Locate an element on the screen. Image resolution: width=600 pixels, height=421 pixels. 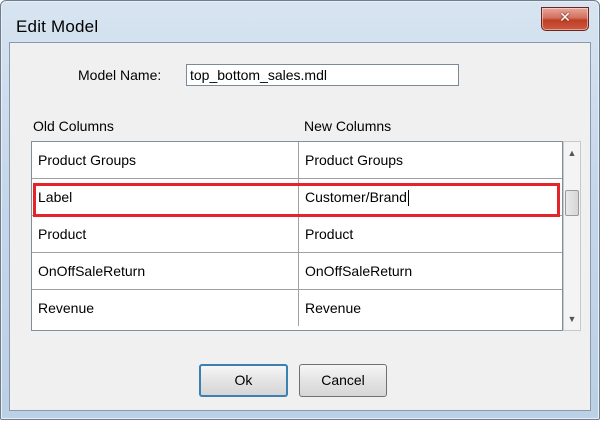
grid-row: Revenue Revenue is located at coordinates (297, 308).